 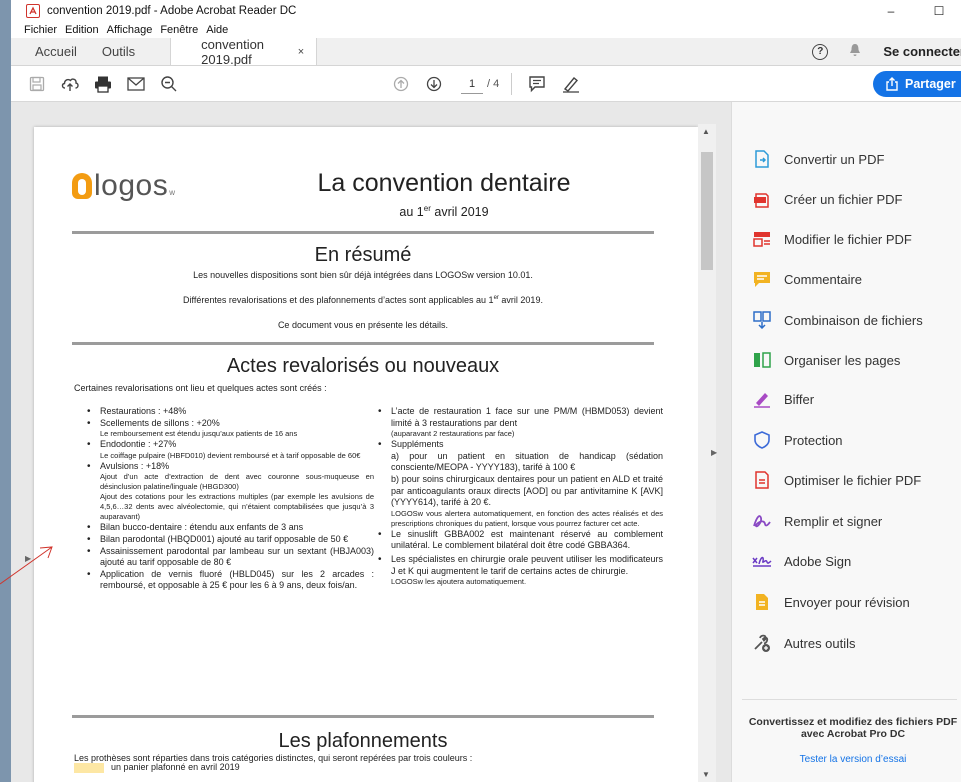 I want to click on shield-icon, so click(x=762, y=440).